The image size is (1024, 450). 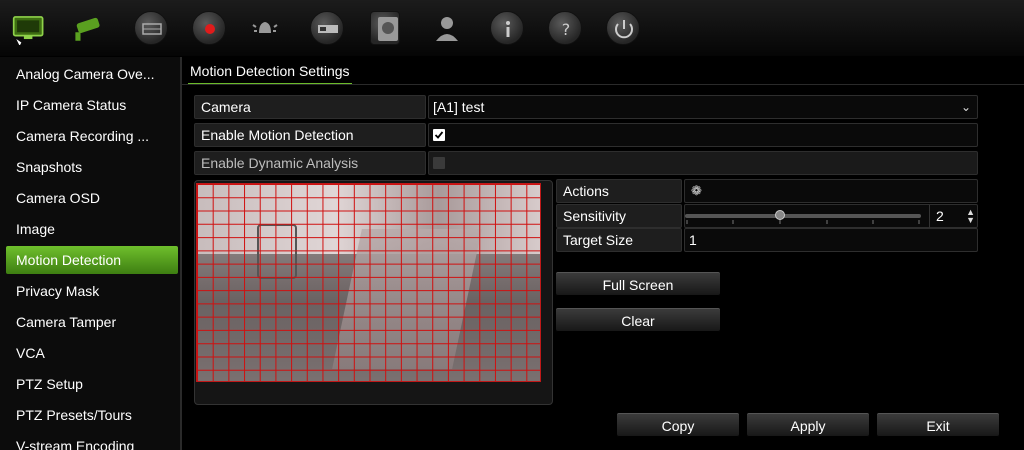 What do you see at coordinates (638, 320) in the screenshot?
I see `clear-button: Clear` at bounding box center [638, 320].